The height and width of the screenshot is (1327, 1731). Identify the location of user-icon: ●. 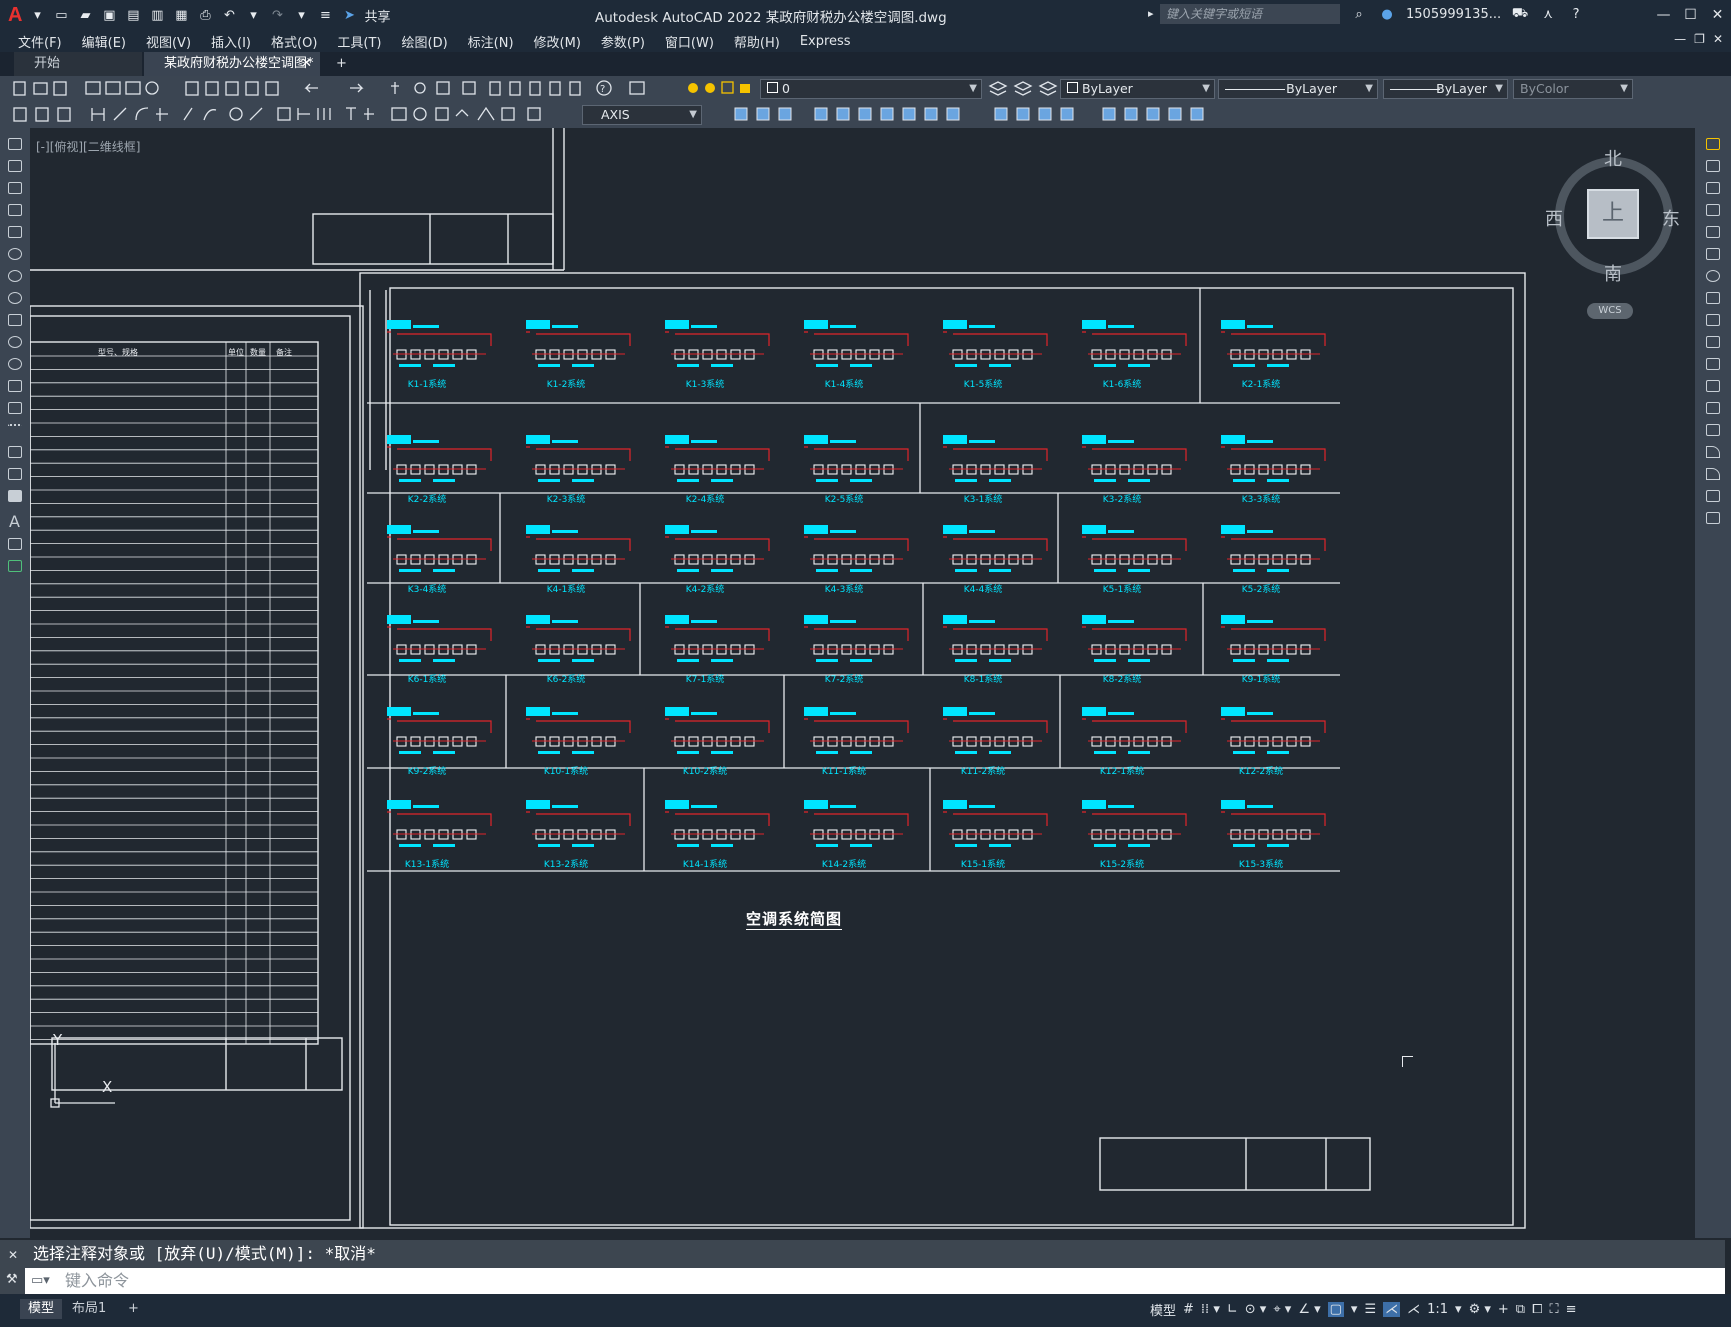
(1387, 14).